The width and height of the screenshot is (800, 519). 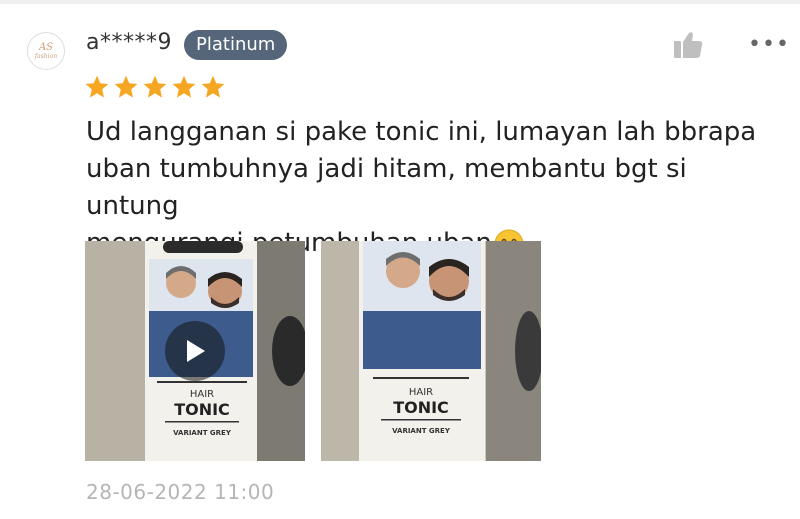 What do you see at coordinates (180, 492) in the screenshot?
I see `review-timestamp: 28-06-2022 11:00` at bounding box center [180, 492].